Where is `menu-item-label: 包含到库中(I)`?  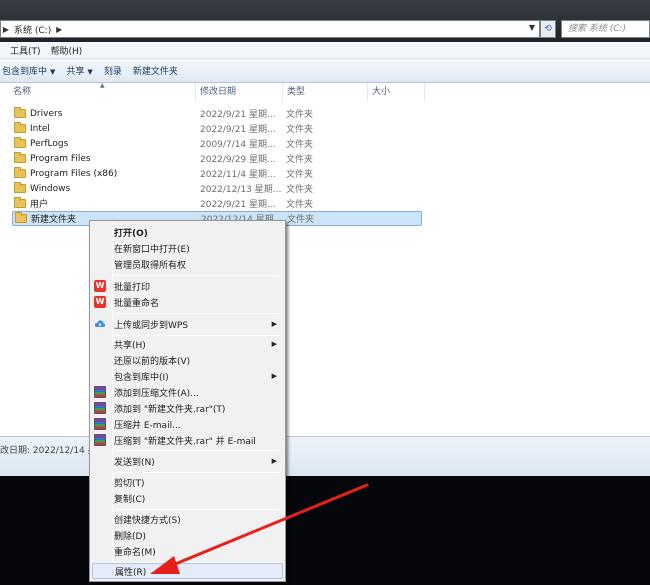
menu-item-label: 包含到库中(I) is located at coordinates (141, 377).